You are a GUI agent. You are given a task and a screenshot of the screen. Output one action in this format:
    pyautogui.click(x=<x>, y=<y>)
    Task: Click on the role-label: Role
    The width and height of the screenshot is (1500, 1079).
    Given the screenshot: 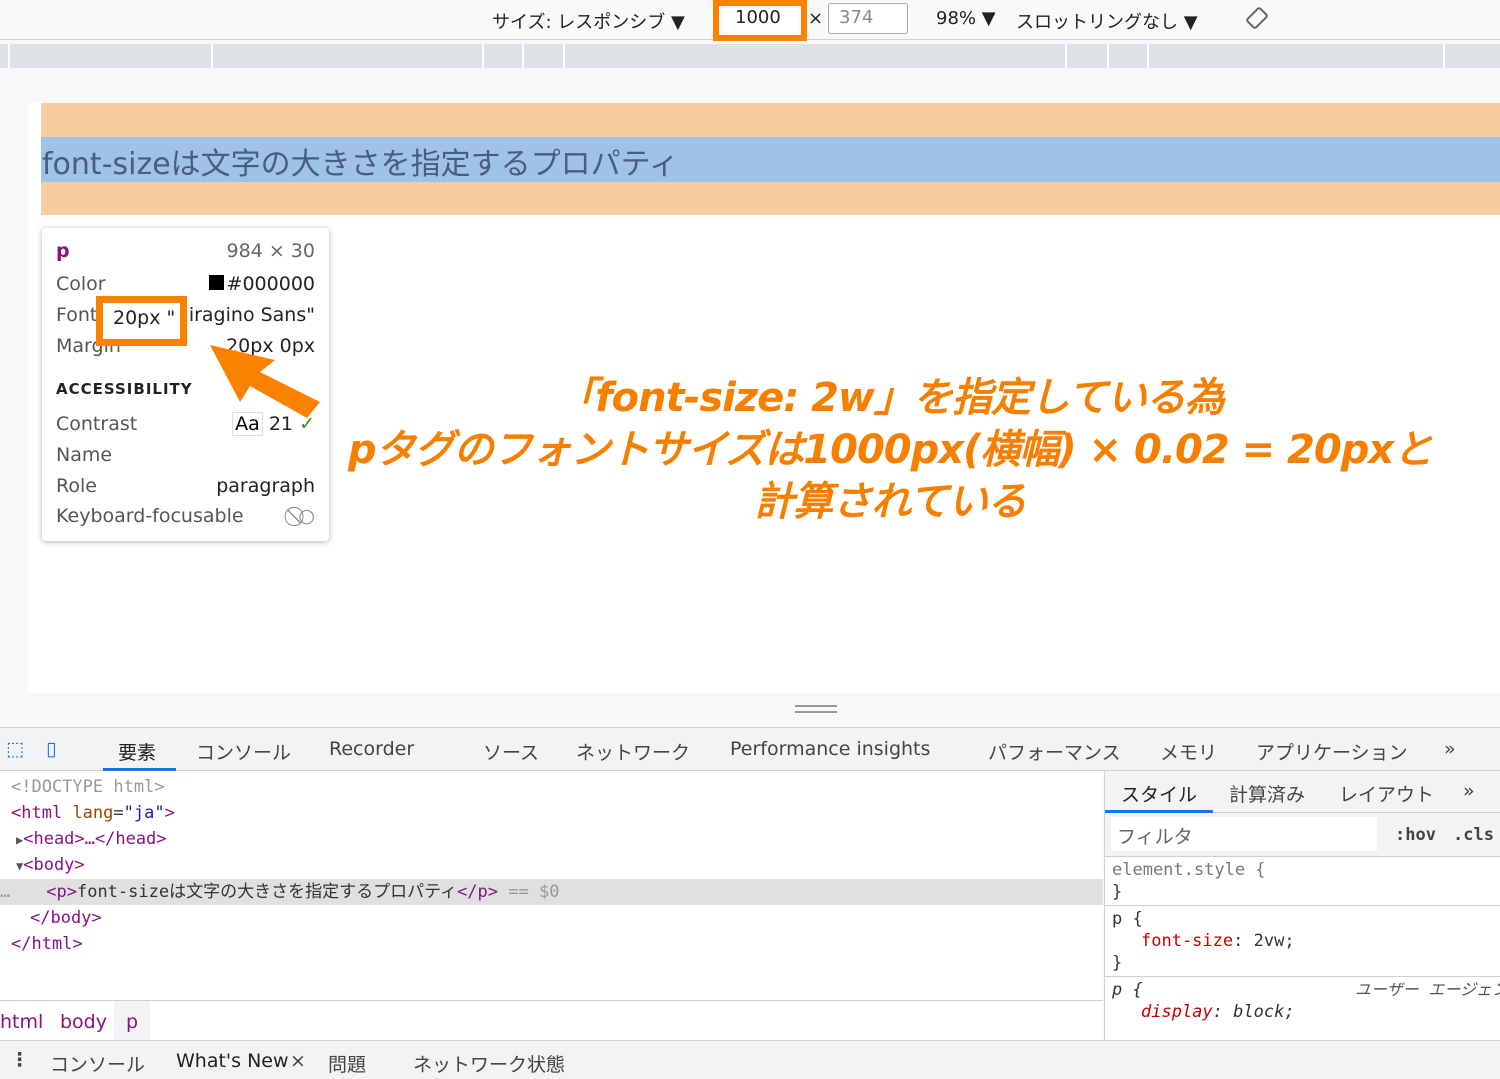 What is the action you would take?
    pyautogui.click(x=76, y=486)
    